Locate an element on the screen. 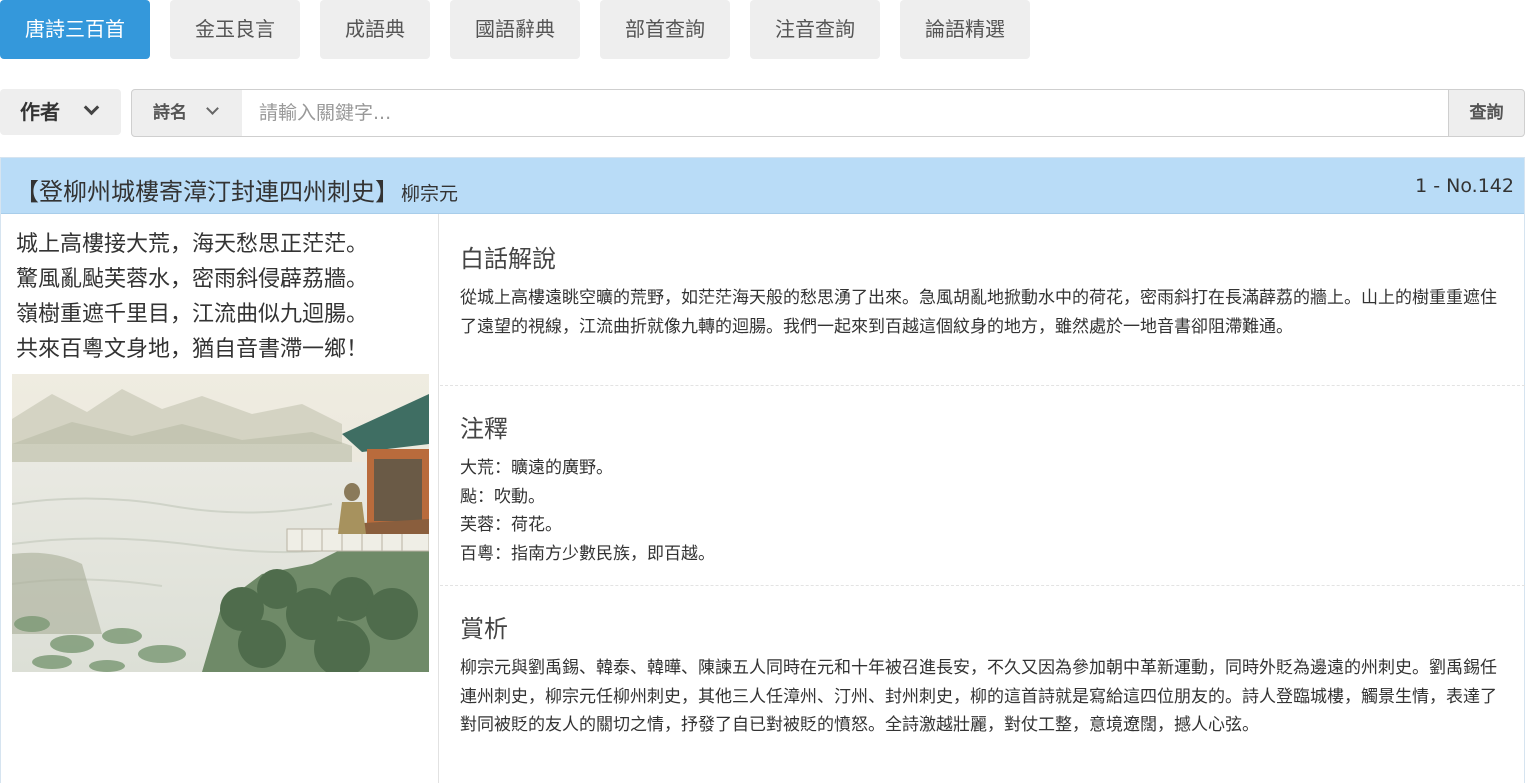 This screenshot has height=783, width=1525. poem-line: 驚風亂颭芙蓉水，密雨斜侵薜荔牆。 is located at coordinates (192, 279).